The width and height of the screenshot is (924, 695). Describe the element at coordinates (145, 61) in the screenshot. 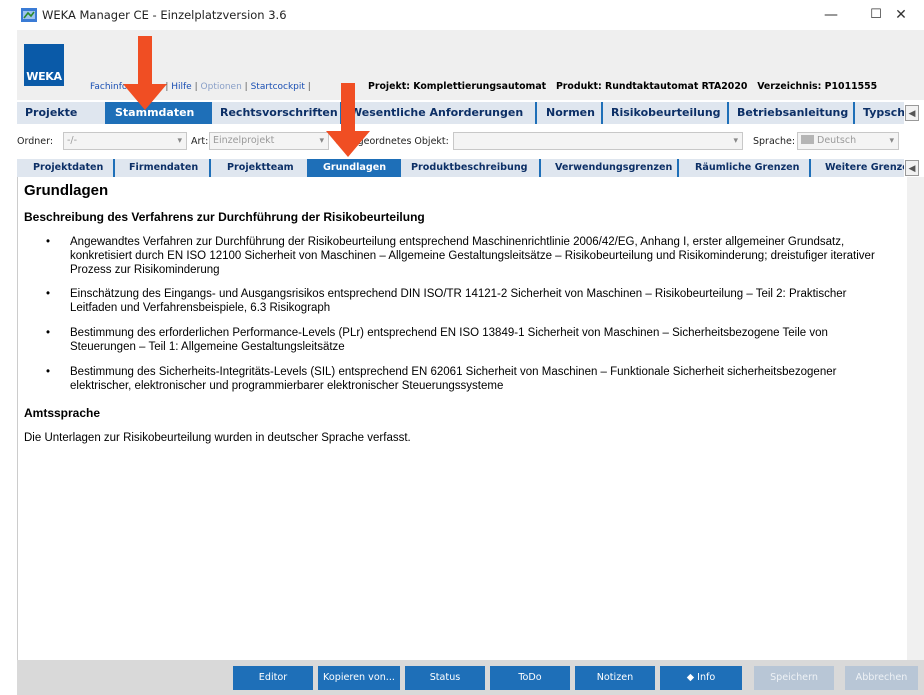

I see `highlight-arrow-stammdaten` at that location.